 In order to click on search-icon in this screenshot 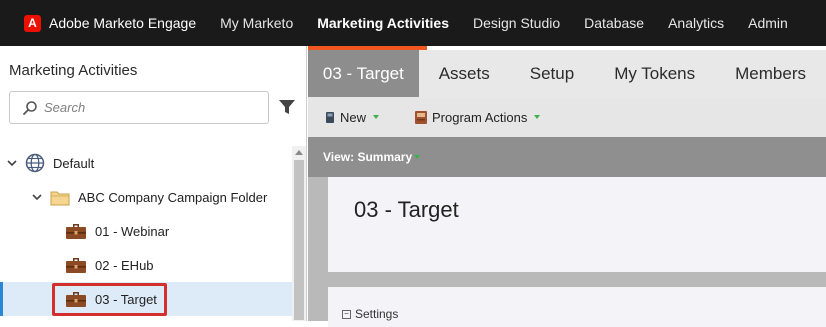, I will do `click(30, 107)`.